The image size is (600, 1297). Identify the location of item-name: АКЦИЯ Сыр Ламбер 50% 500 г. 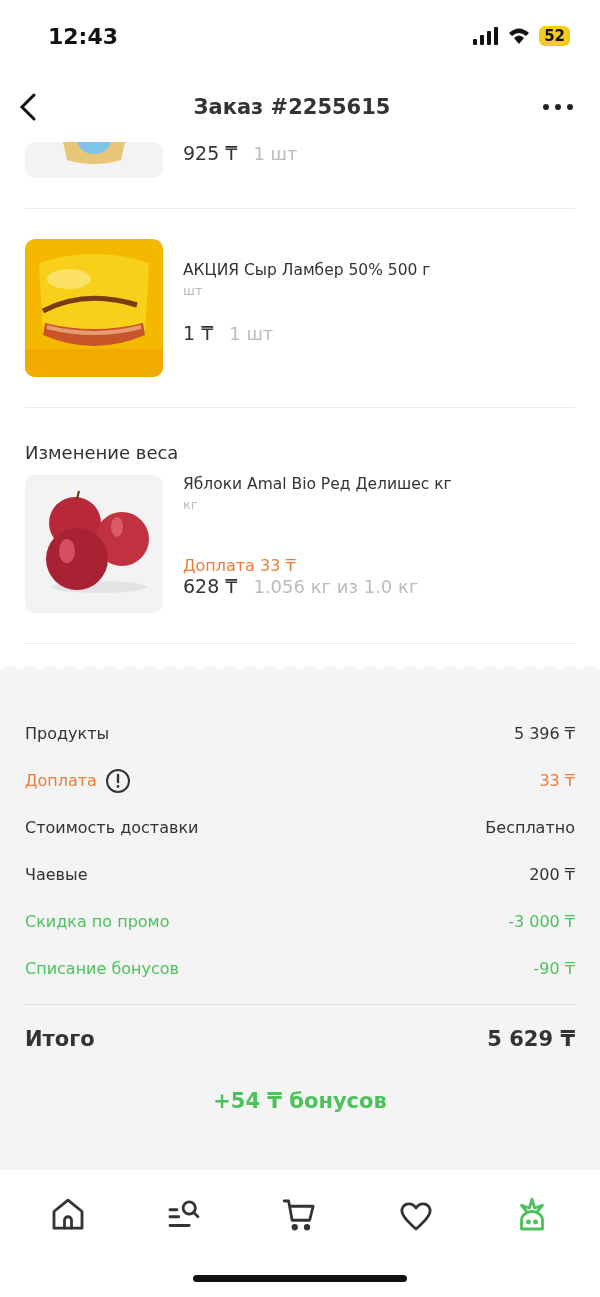
(307, 270).